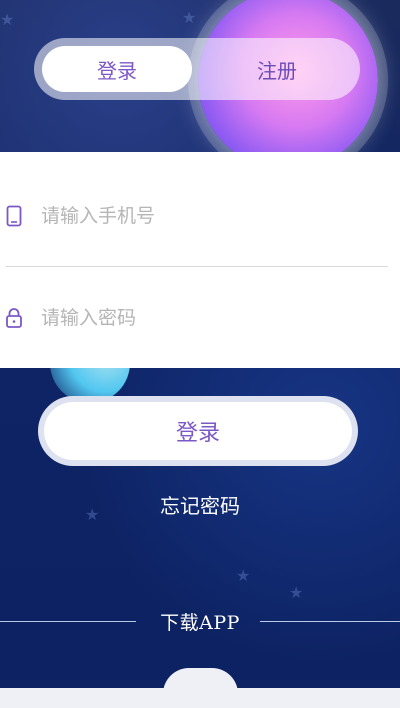 This screenshot has height=708, width=400. Describe the element at coordinates (14, 318) in the screenshot. I see `lock-icon` at that location.